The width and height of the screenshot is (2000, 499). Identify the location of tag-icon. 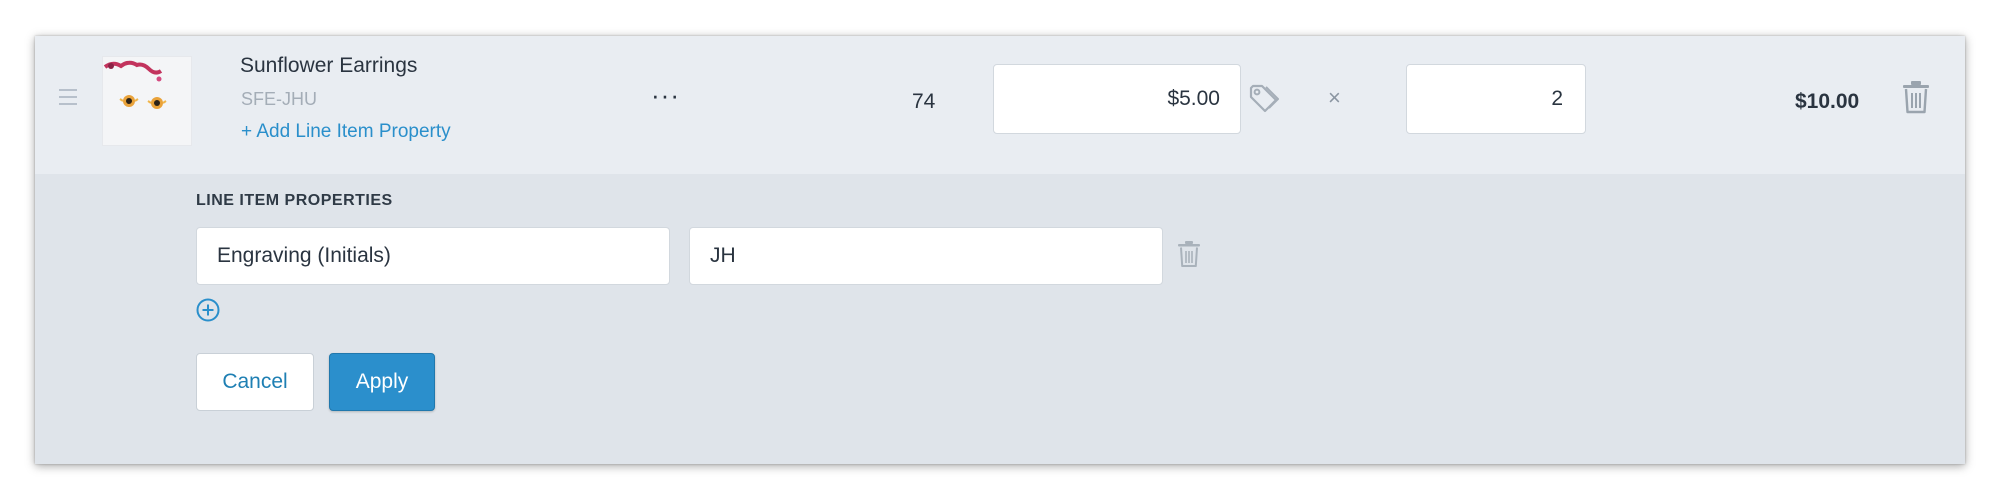
(1264, 99).